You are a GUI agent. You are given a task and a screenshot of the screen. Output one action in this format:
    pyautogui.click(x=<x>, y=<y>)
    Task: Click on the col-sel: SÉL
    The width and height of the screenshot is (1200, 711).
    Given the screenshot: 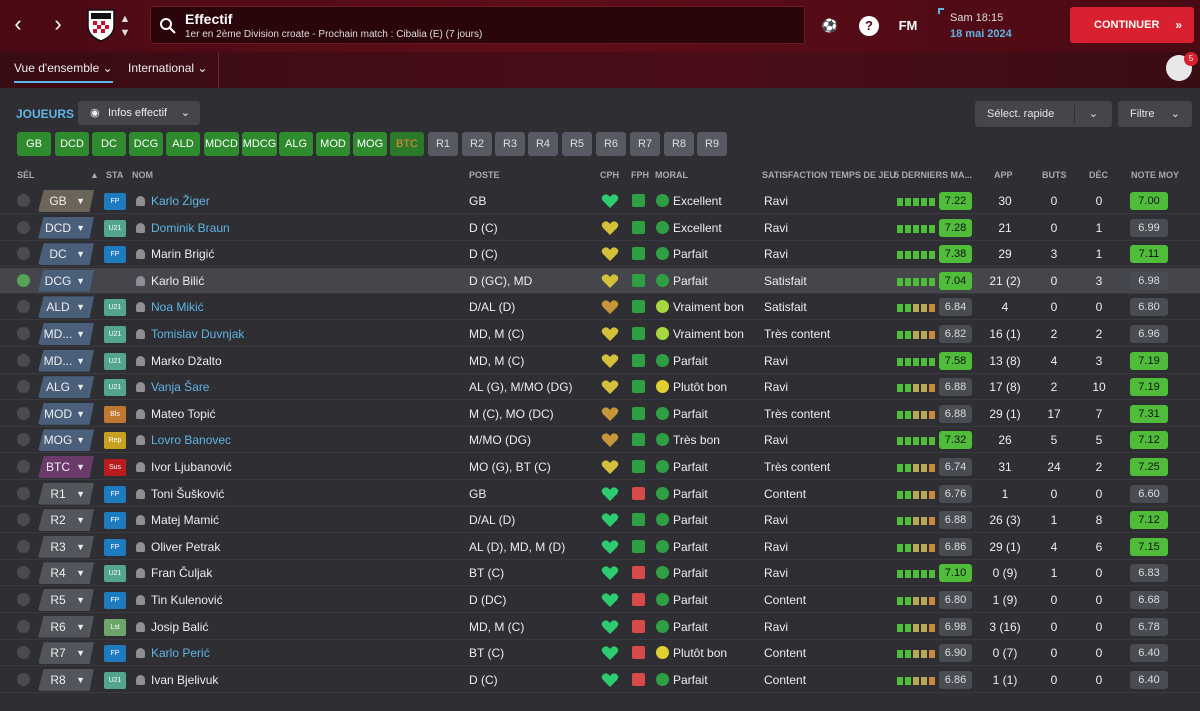 What is the action you would take?
    pyautogui.click(x=26, y=175)
    